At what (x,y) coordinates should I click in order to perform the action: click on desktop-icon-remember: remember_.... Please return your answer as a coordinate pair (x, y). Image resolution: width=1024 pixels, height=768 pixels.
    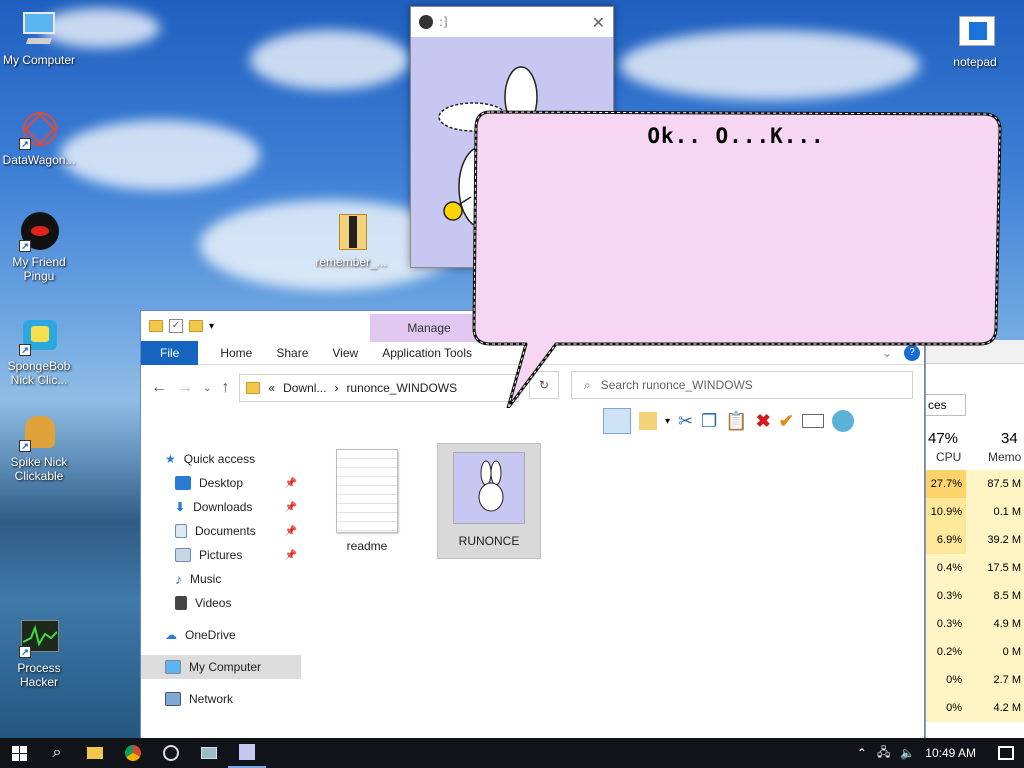
    Looking at the image, I should click on (351, 240).